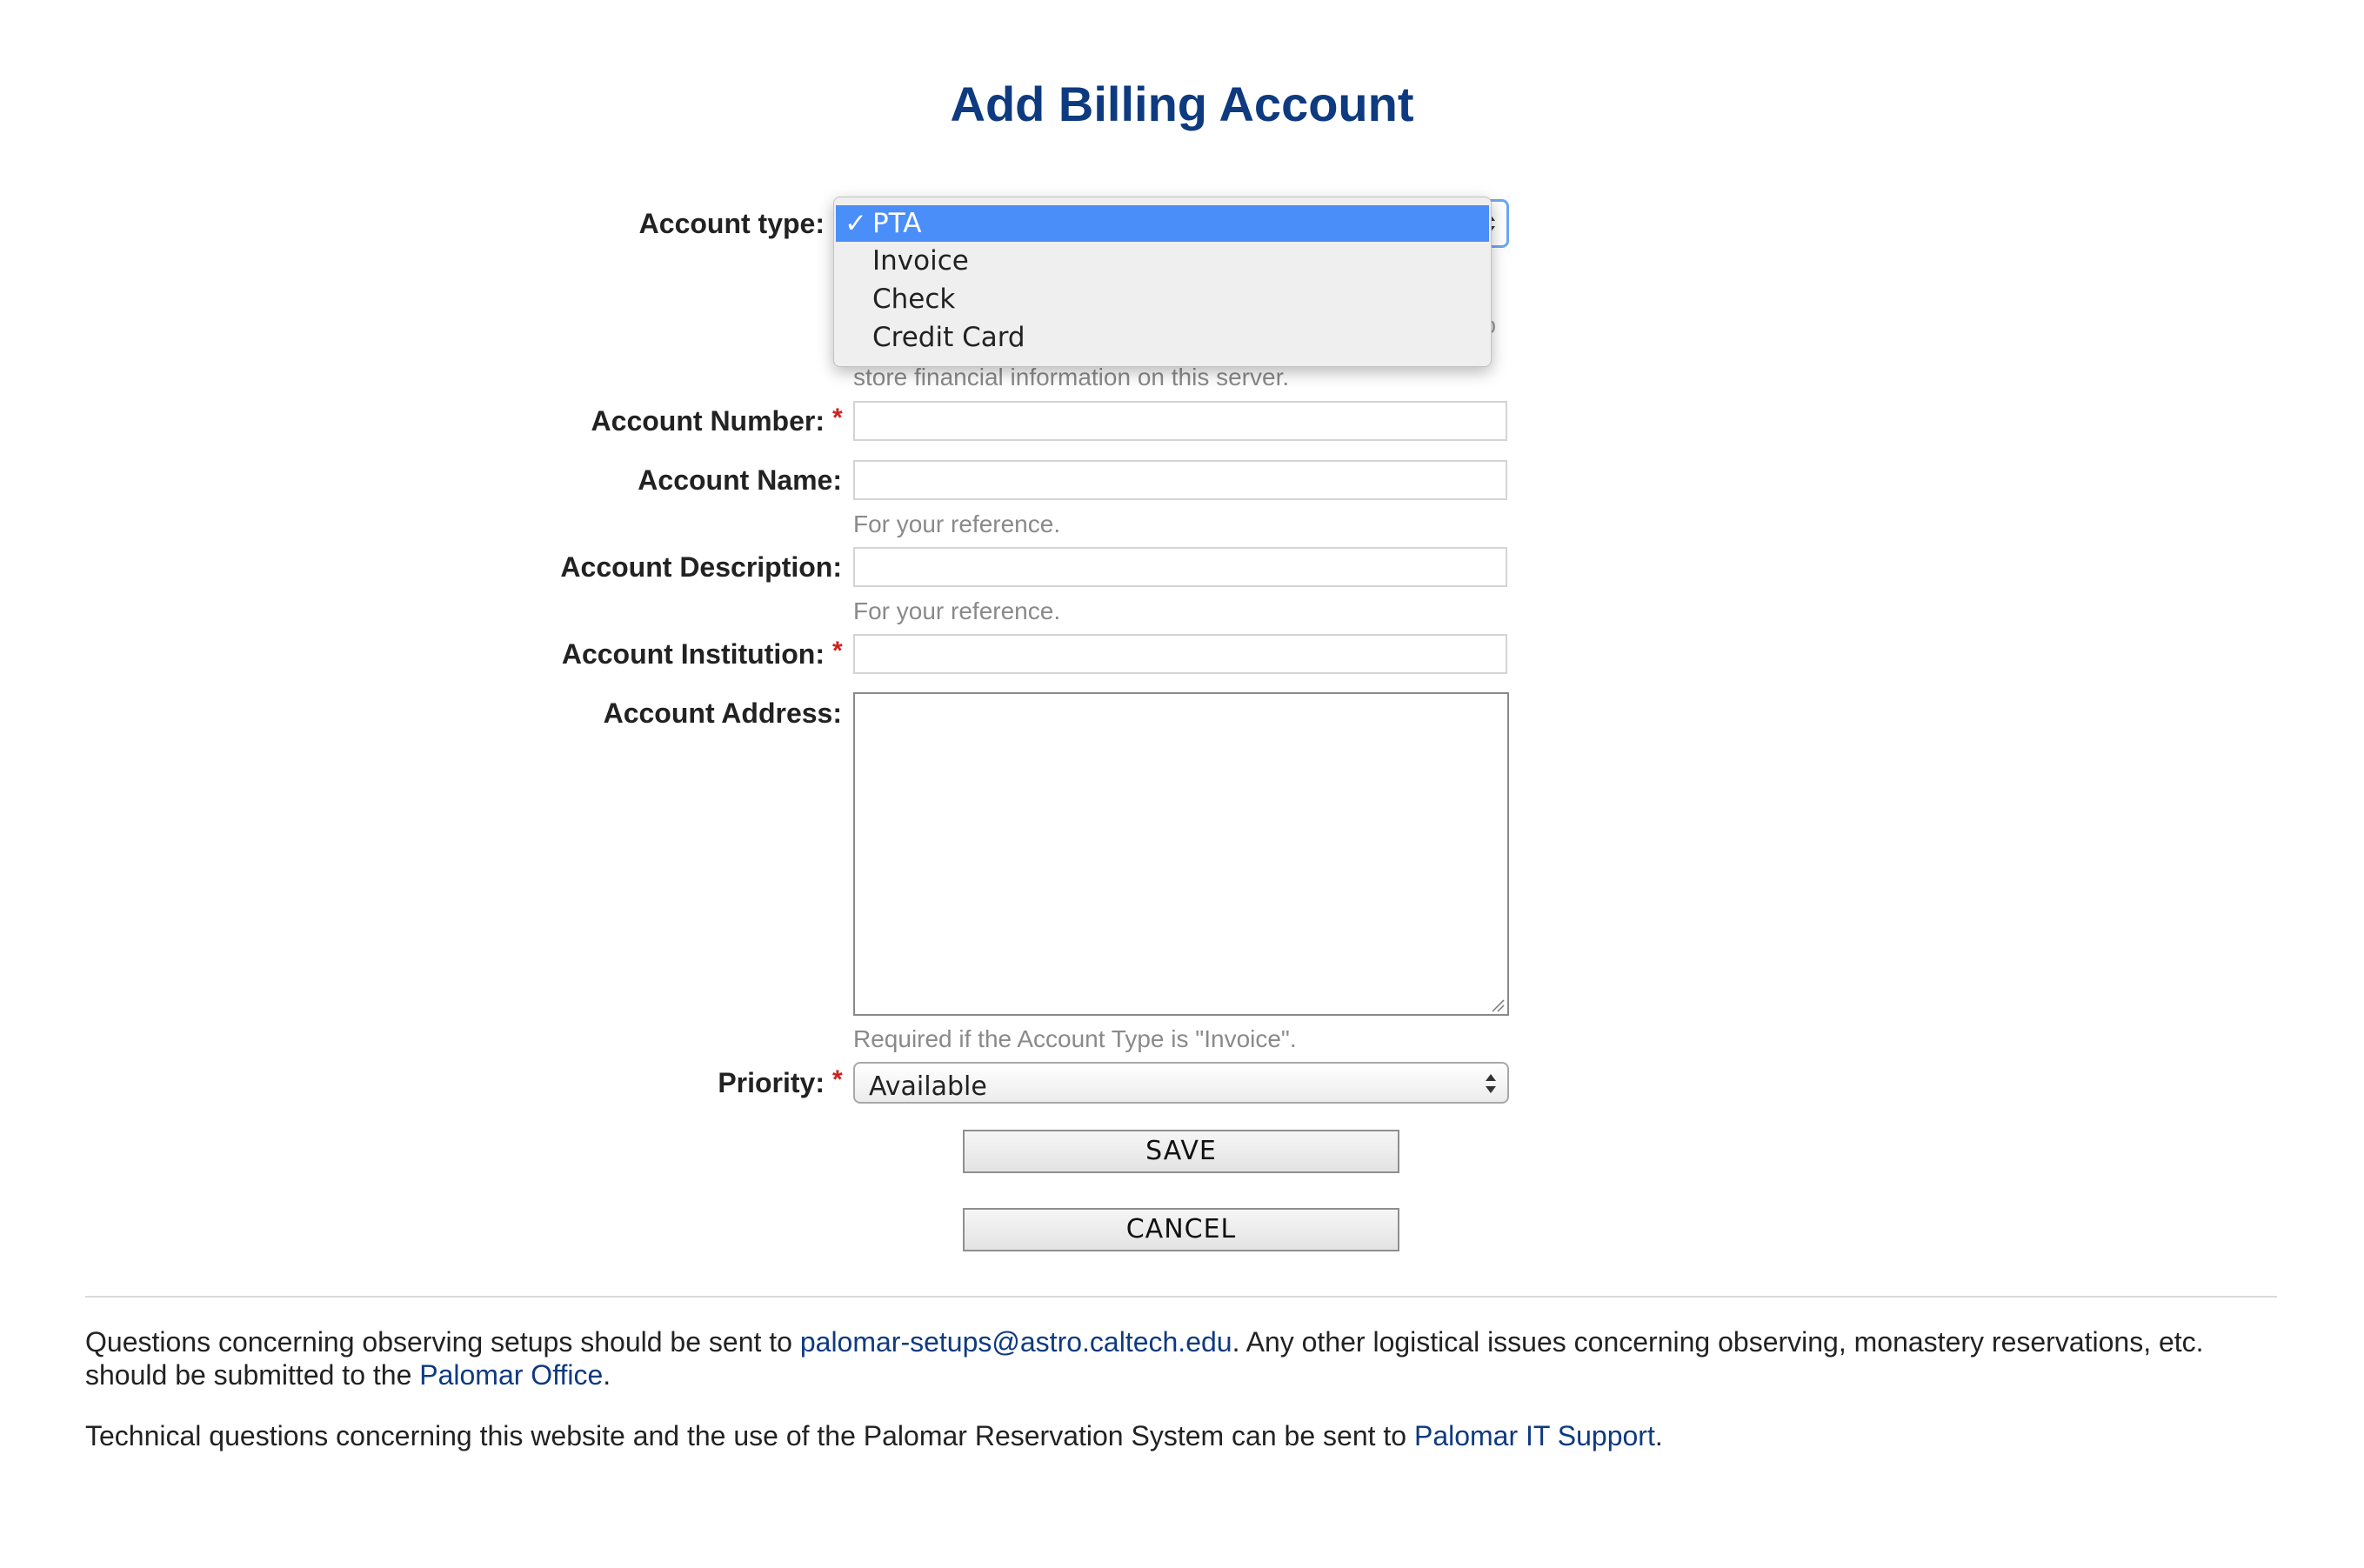 This screenshot has height=1568, width=2364. I want to click on account-type-option-invoice: Invoice, so click(1162, 261).